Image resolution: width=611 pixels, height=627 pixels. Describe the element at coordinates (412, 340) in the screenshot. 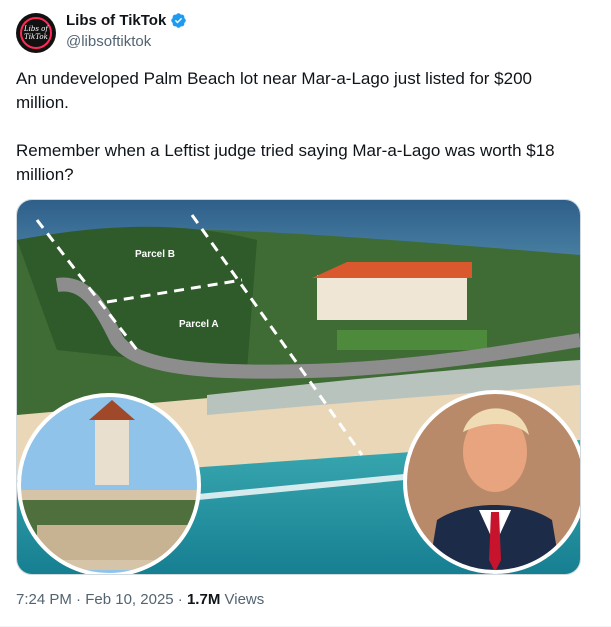

I see `lawn` at that location.